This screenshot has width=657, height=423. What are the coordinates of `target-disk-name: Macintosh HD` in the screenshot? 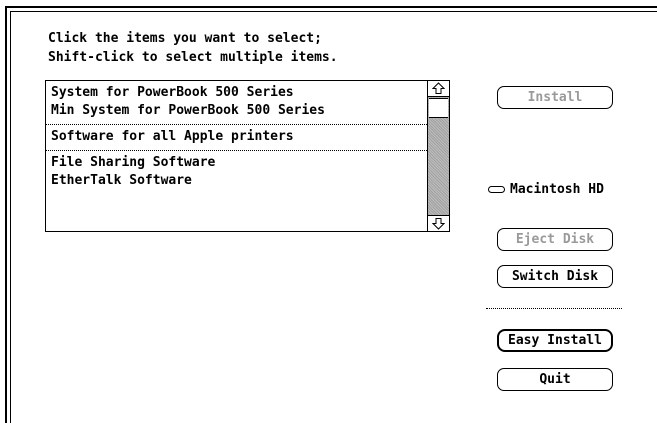 It's located at (557, 189).